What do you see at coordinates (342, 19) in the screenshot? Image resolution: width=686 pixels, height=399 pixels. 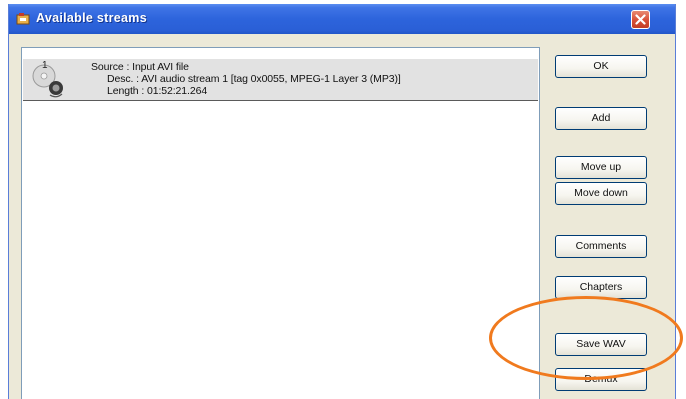 I see `title-bar: Available streams` at bounding box center [342, 19].